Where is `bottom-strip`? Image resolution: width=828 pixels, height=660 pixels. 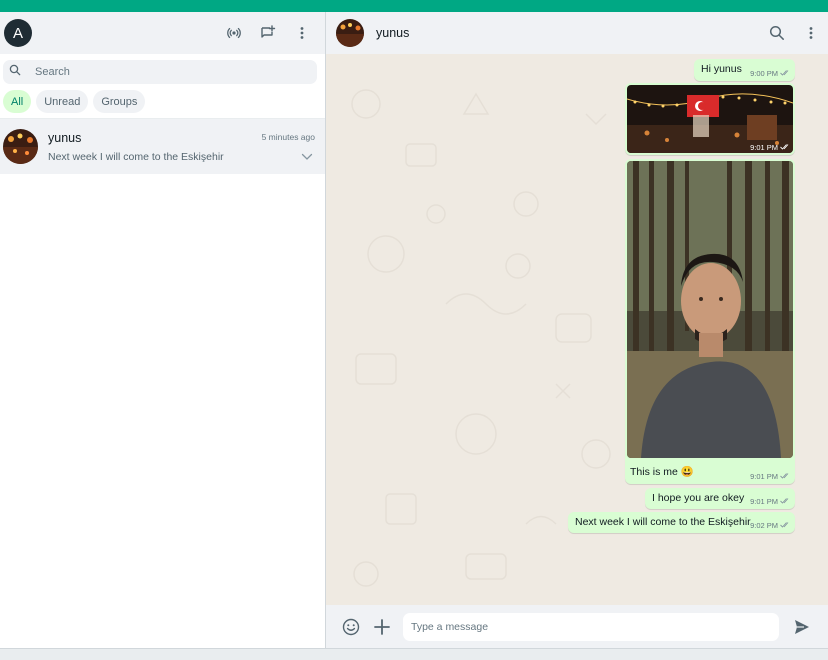 bottom-strip is located at coordinates (414, 654).